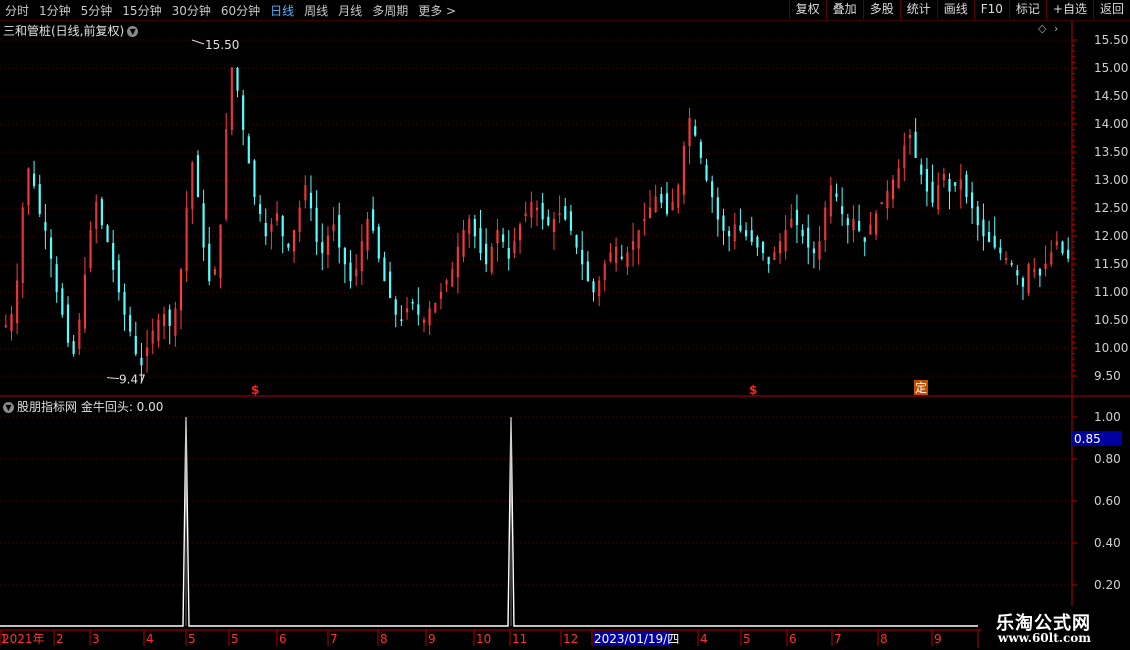 This screenshot has width=1130, height=650. I want to click on current-value-label: 0.85, so click(1087, 439).